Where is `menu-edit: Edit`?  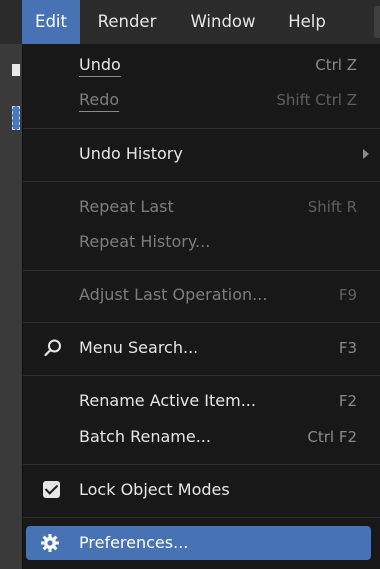 menu-edit: Edit is located at coordinates (51, 22).